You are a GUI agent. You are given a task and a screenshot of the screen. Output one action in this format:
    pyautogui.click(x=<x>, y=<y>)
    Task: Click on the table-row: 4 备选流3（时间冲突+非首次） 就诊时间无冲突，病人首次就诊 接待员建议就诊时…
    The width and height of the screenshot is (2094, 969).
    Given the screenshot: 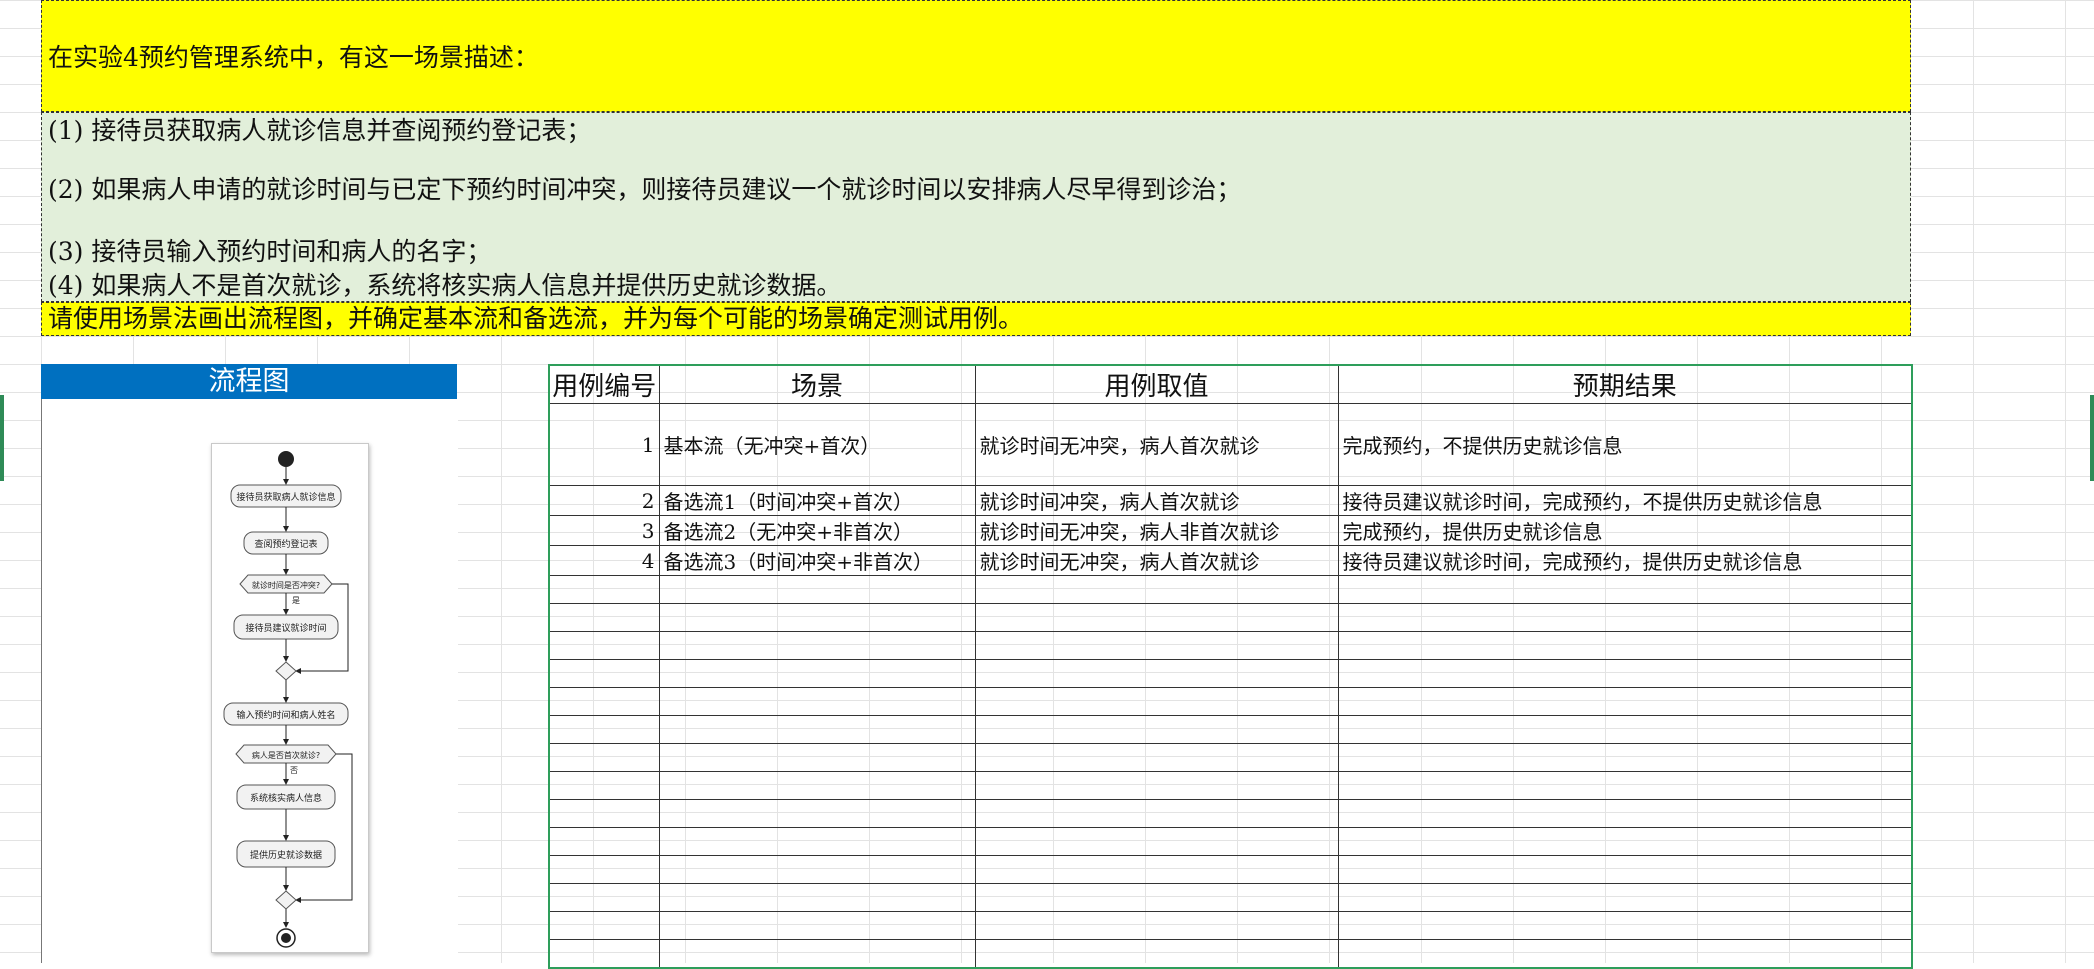 What is the action you would take?
    pyautogui.click(x=1230, y=560)
    